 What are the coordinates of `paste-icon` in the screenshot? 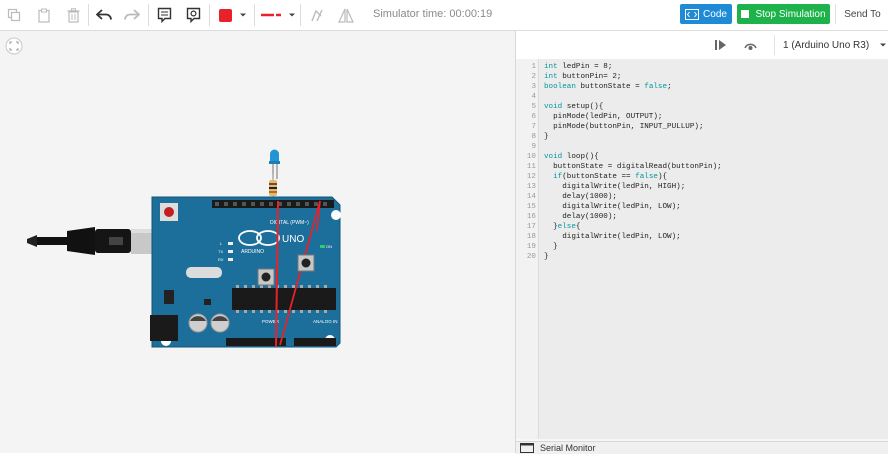 It's located at (44, 15).